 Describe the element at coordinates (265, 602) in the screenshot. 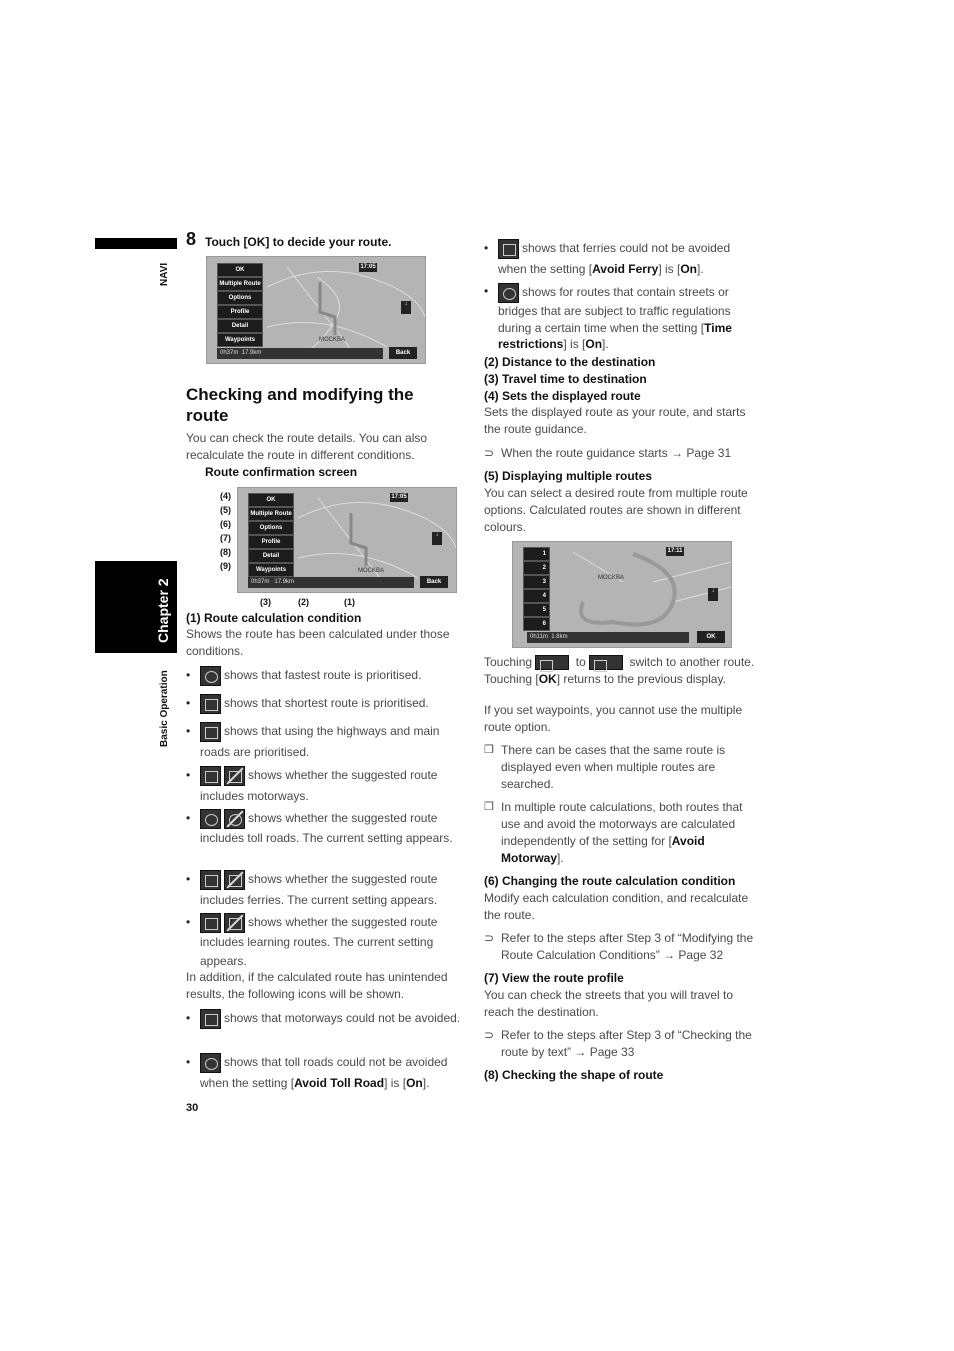

I see `callout-3: (3)` at that location.